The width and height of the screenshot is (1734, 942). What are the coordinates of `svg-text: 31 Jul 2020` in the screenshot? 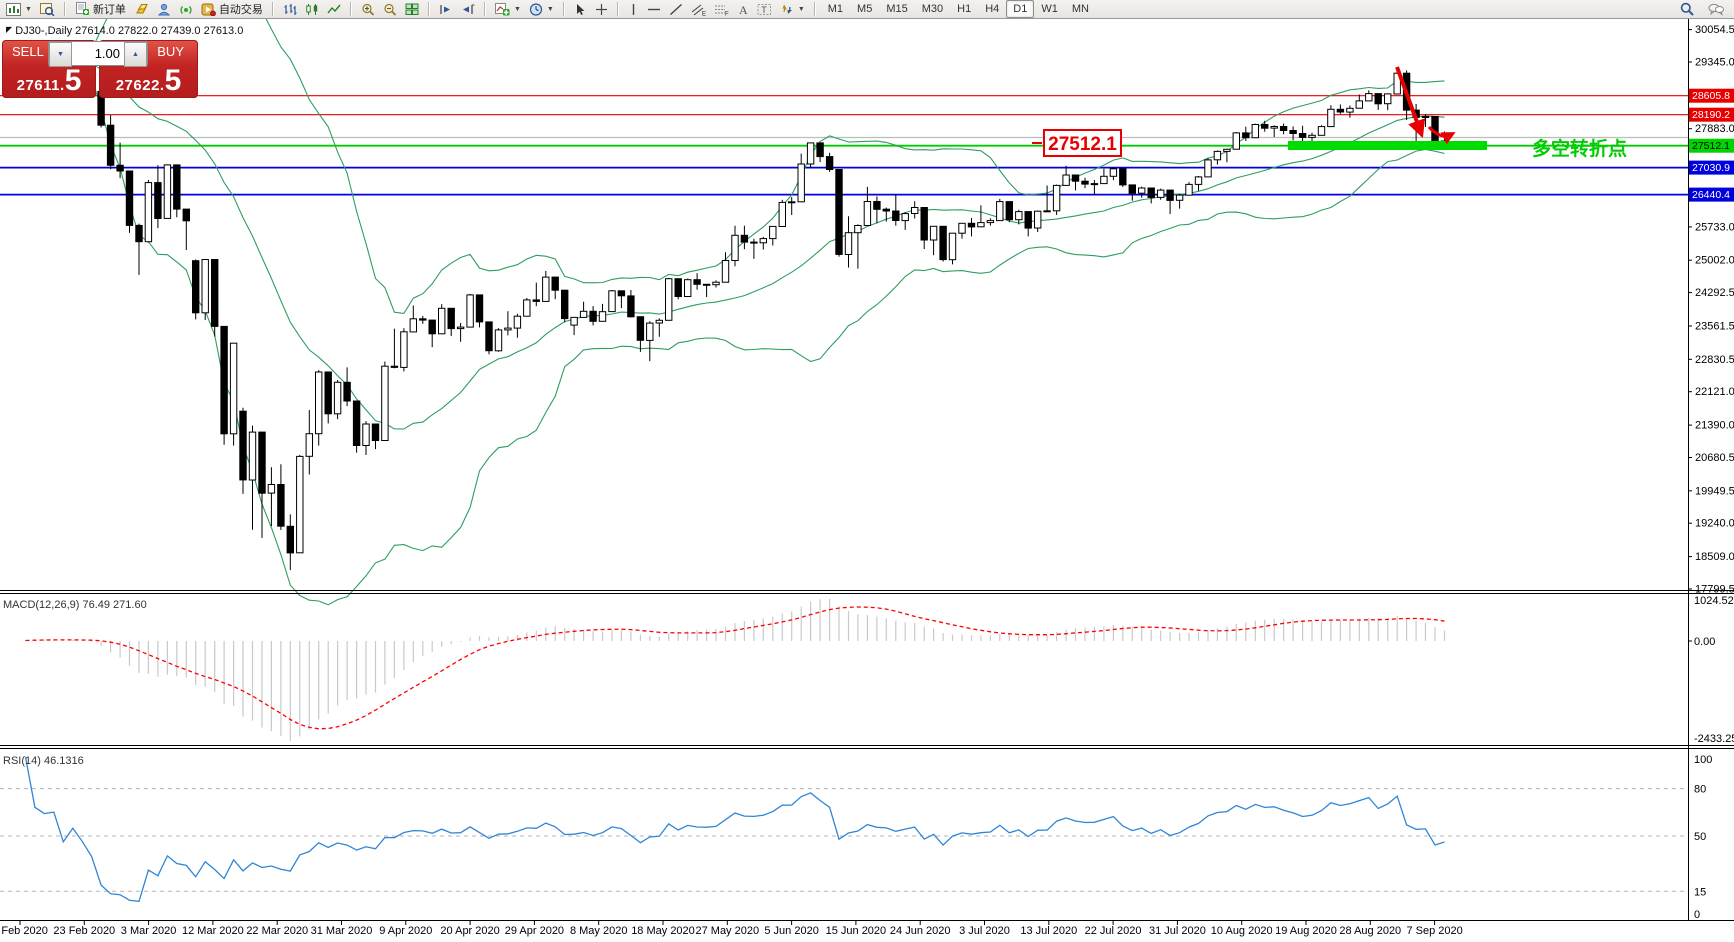 It's located at (1177, 931).